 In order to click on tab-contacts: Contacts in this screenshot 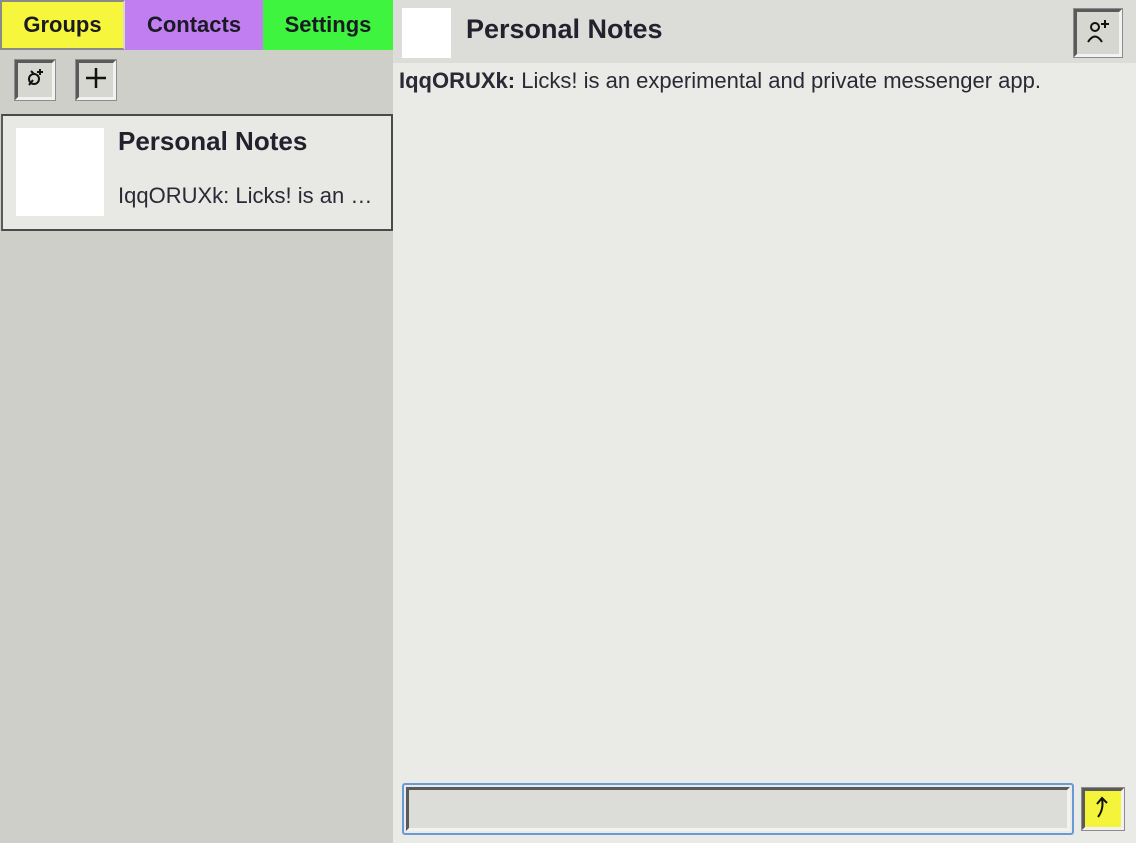, I will do `click(194, 25)`.